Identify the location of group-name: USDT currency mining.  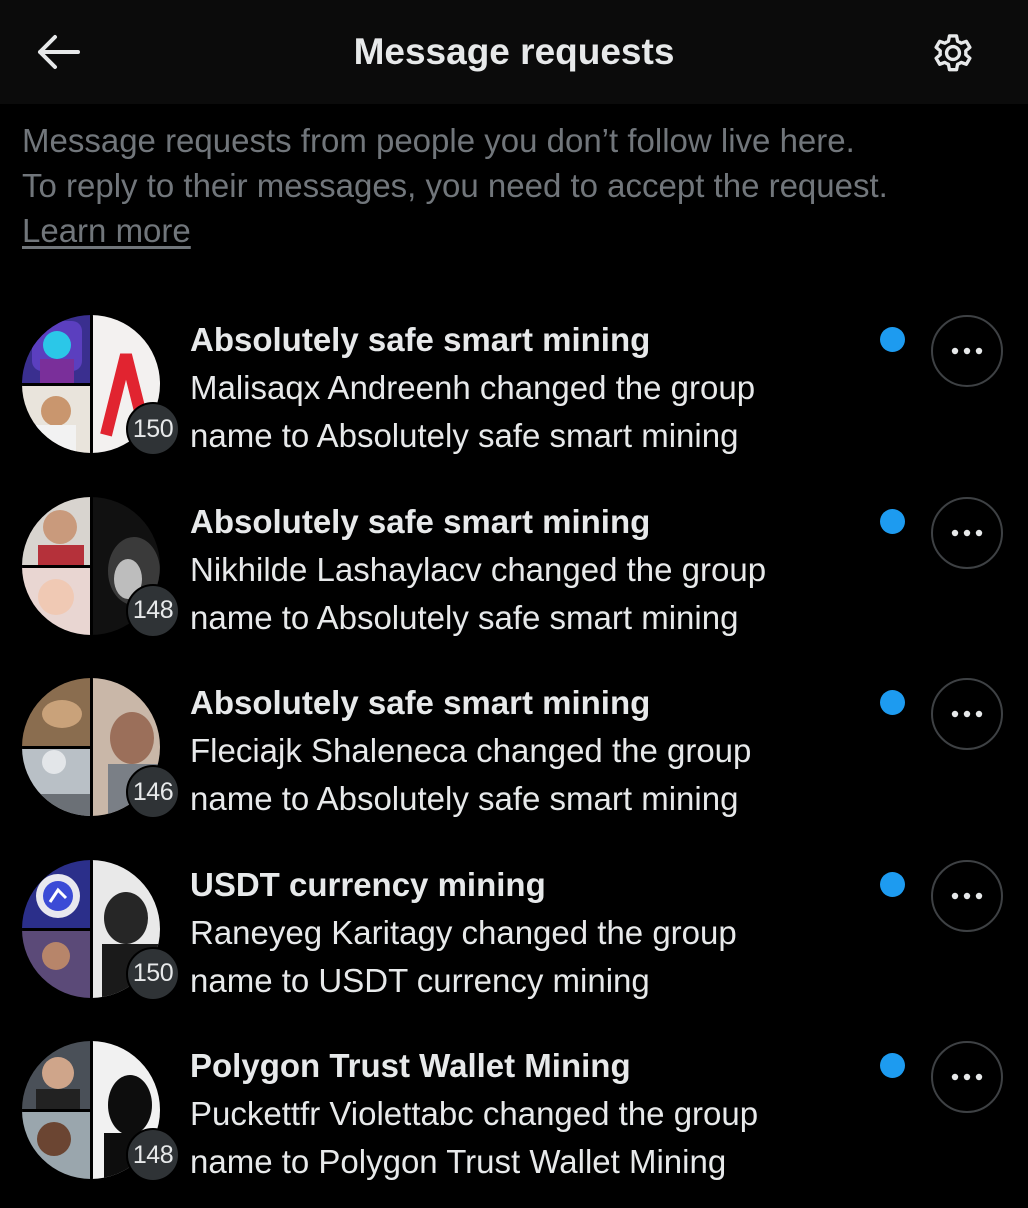
(368, 884).